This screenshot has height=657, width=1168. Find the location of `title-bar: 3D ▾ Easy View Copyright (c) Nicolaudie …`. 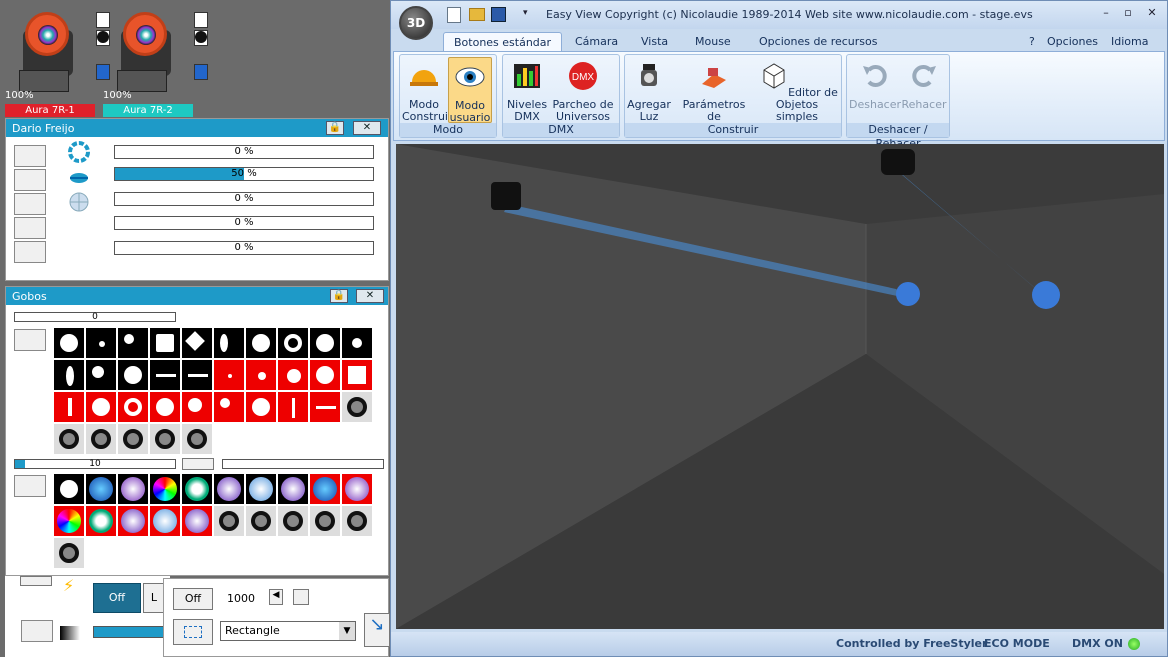

title-bar: 3D ▾ Easy View Copyright (c) Nicolaudie … is located at coordinates (779, 20).